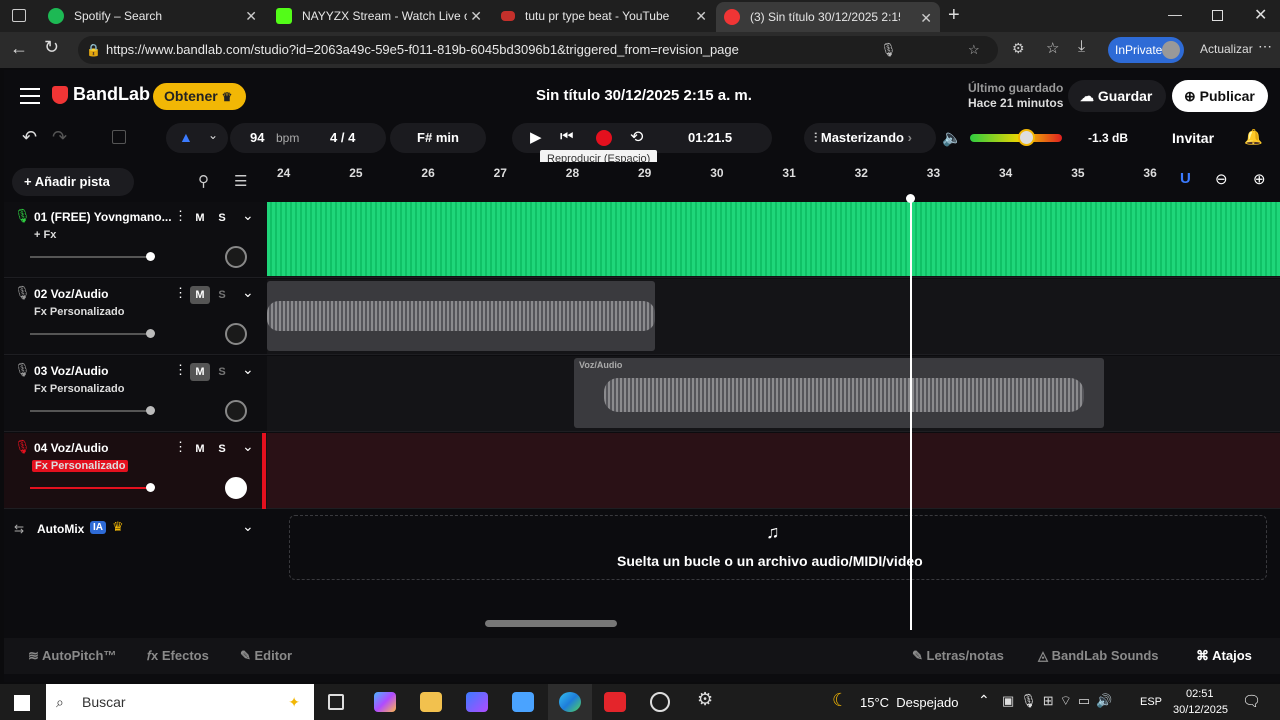 Image resolution: width=1280 pixels, height=720 pixels. Describe the element at coordinates (1175, 14) in the screenshot. I see `minimize-icon: —` at that location.